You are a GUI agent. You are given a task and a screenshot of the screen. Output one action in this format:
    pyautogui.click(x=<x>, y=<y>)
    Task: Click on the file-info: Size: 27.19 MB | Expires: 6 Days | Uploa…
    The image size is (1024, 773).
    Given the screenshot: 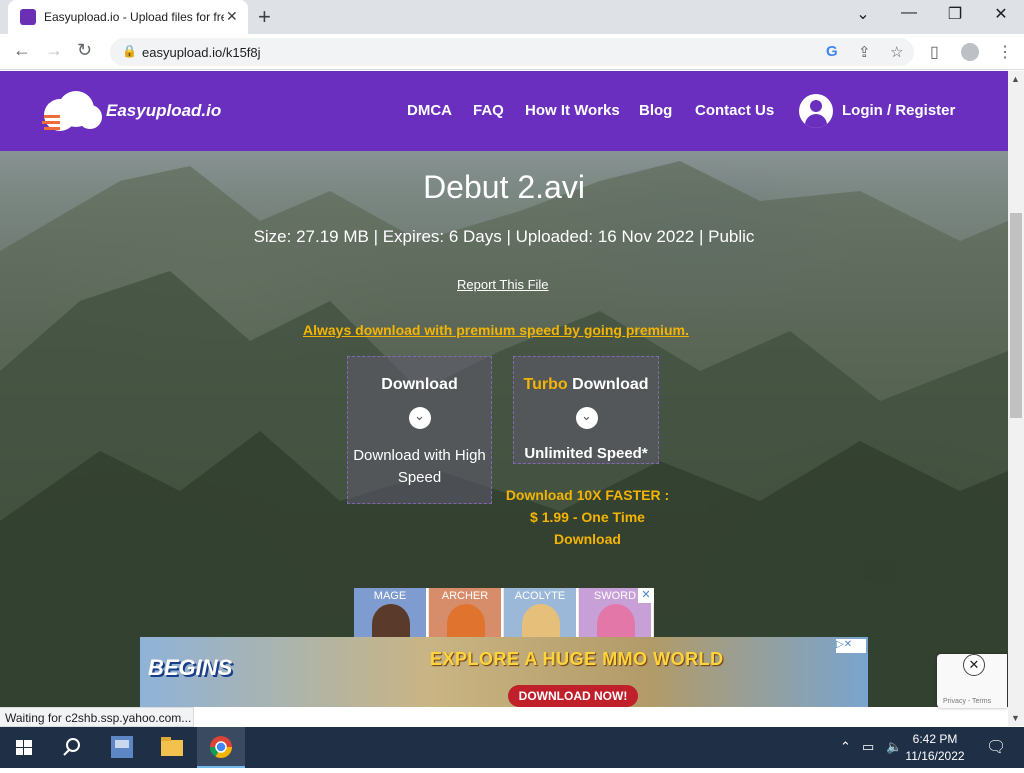 What is the action you would take?
    pyautogui.click(x=504, y=236)
    